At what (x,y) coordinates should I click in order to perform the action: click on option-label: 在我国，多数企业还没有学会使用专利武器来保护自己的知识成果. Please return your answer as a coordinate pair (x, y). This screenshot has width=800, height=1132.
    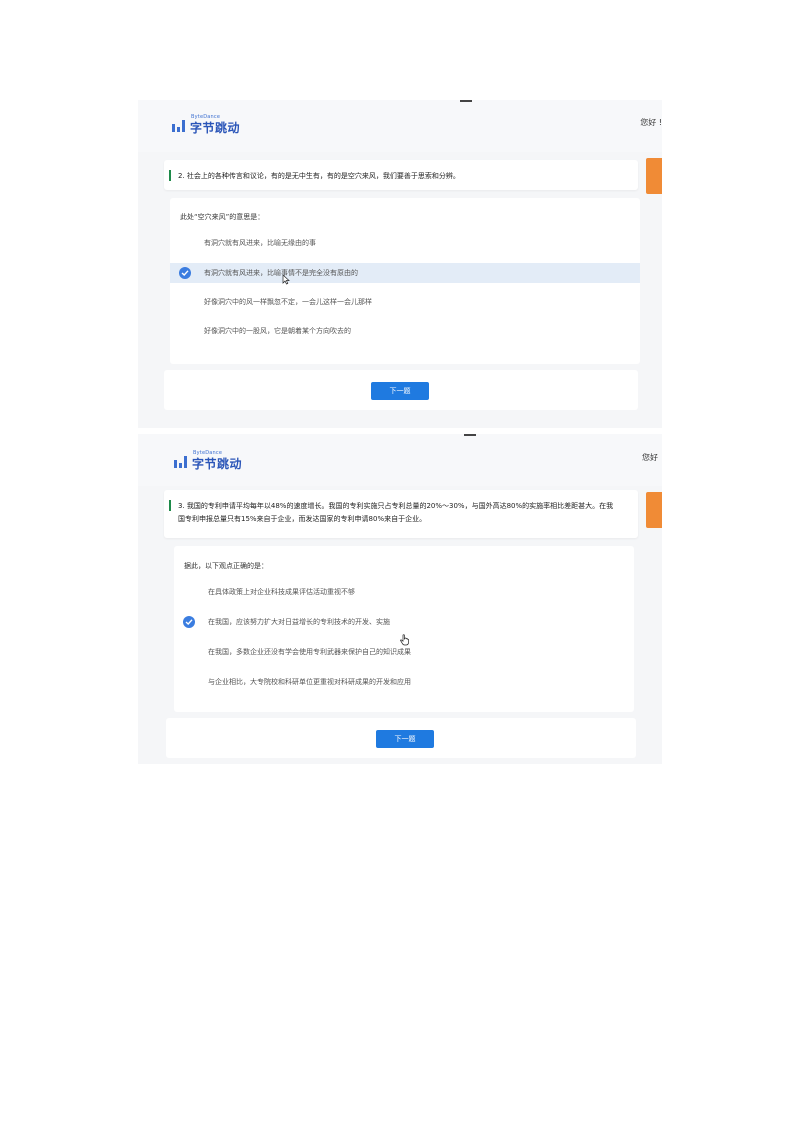
    Looking at the image, I should click on (309, 652).